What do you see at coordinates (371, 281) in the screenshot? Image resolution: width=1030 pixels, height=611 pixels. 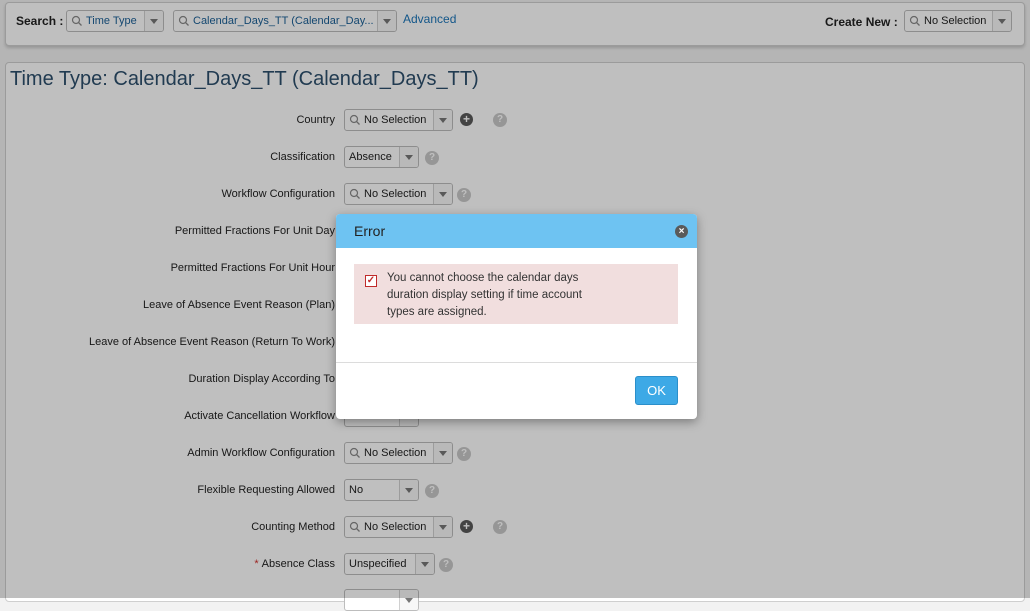 I see `error-check-icon: ✓` at bounding box center [371, 281].